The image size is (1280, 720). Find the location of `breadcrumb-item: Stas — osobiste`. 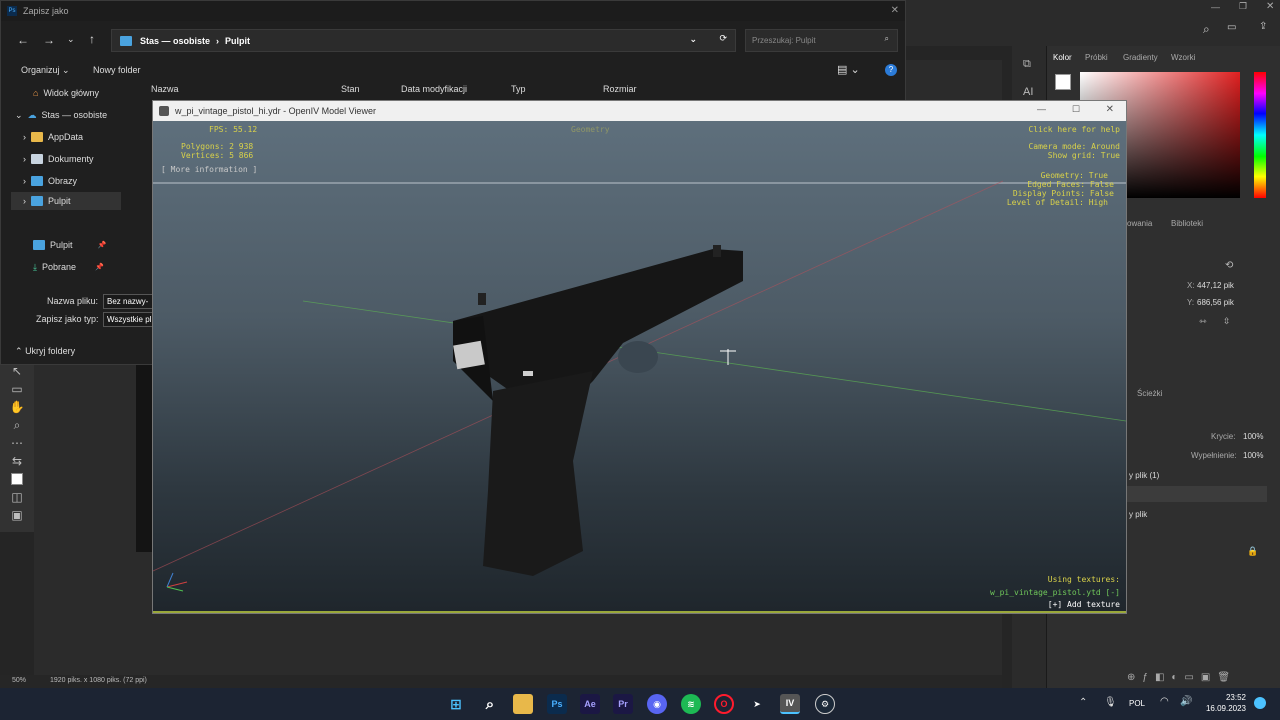

breadcrumb-item: Stas — osobiste is located at coordinates (175, 41).